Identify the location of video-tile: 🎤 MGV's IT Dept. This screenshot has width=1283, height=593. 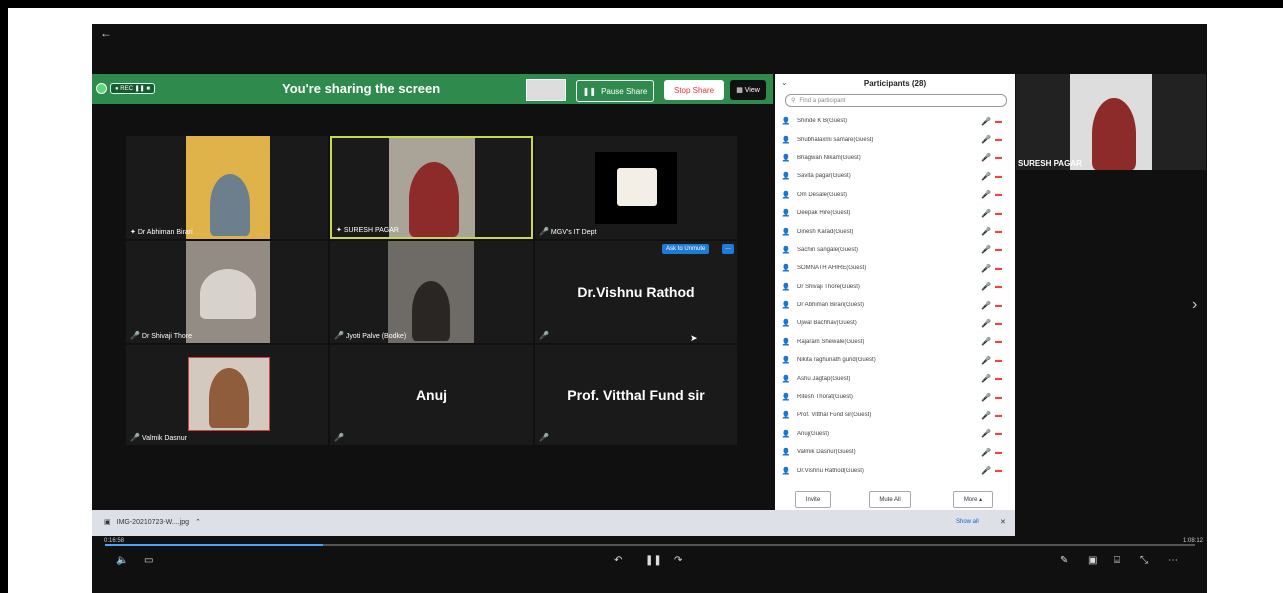
(636, 187).